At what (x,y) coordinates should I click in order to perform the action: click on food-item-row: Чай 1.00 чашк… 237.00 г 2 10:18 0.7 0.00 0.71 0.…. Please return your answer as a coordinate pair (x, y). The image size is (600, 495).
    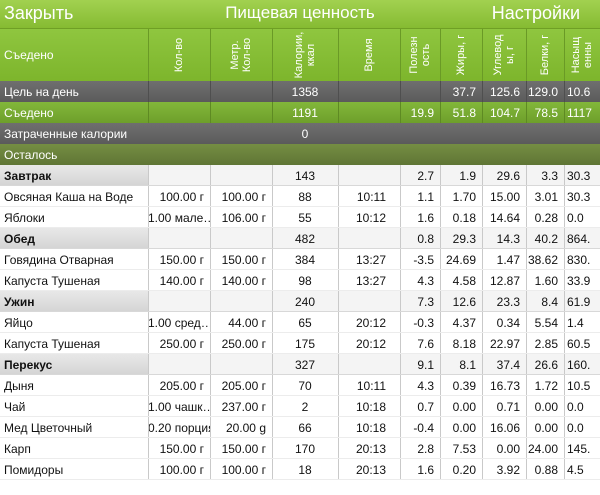
    Looking at the image, I should click on (300, 406).